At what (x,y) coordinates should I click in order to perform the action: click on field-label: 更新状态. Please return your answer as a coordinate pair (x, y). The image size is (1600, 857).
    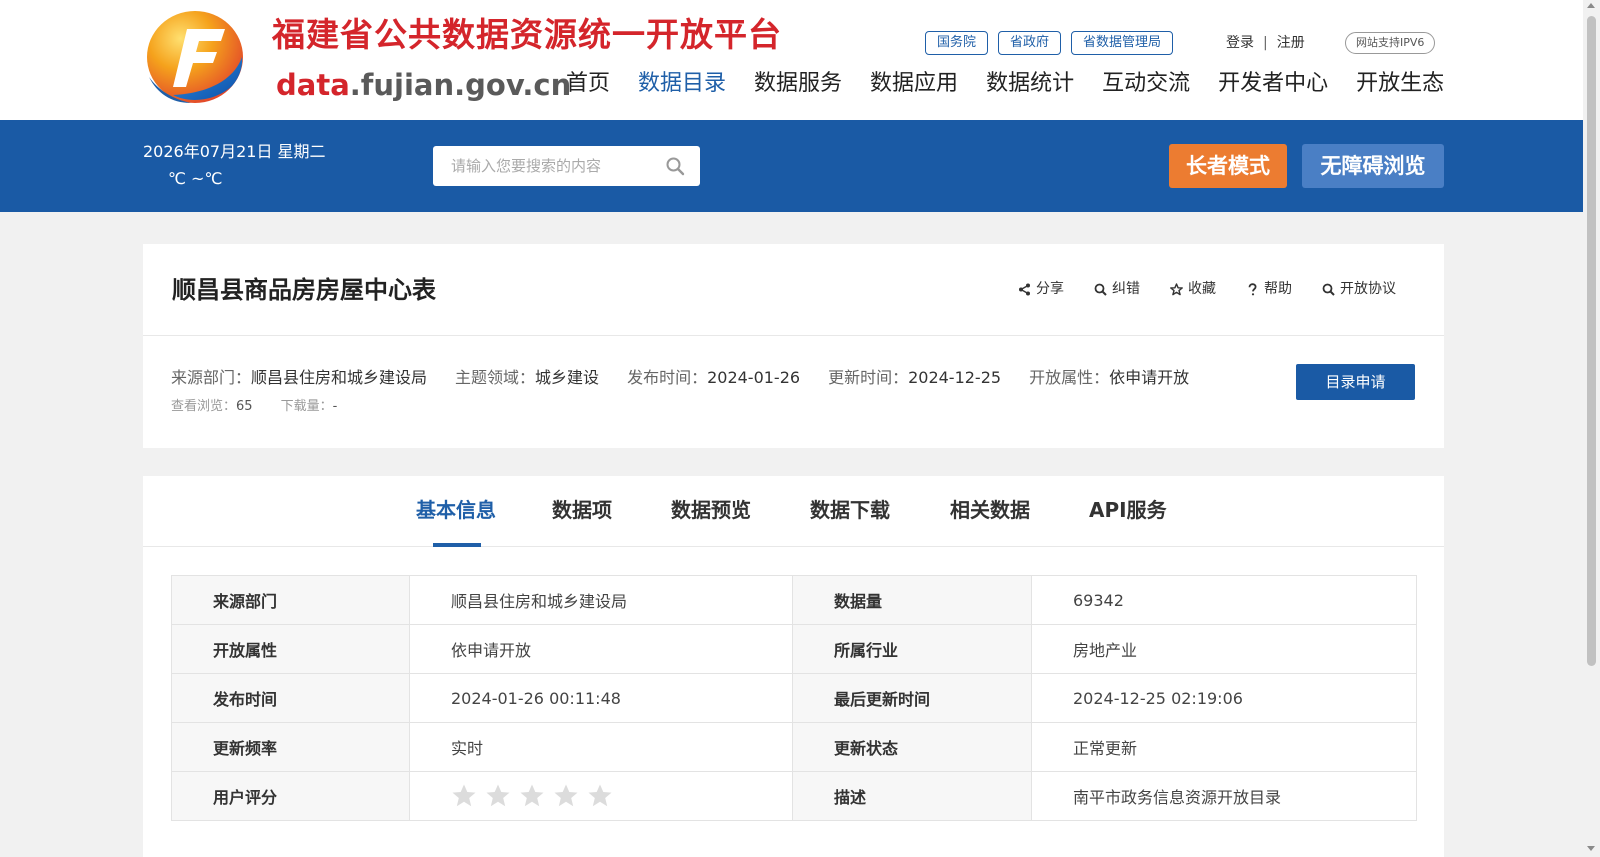
    Looking at the image, I should click on (912, 747).